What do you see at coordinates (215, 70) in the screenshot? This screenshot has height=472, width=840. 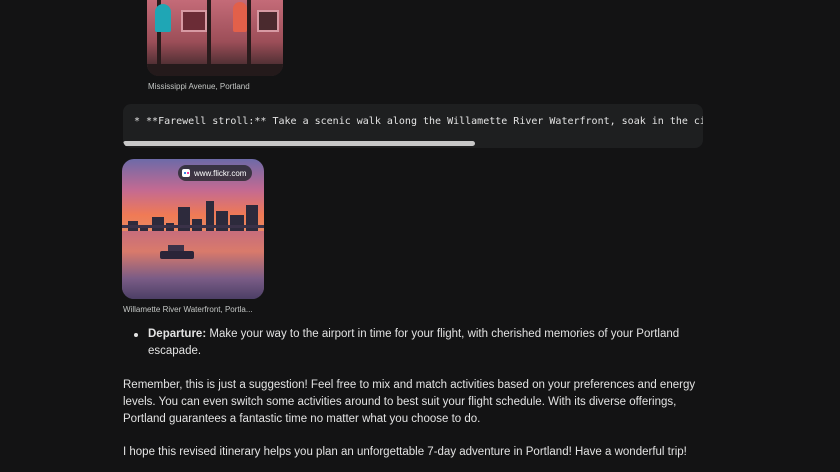 I see `street-graphic` at bounding box center [215, 70].